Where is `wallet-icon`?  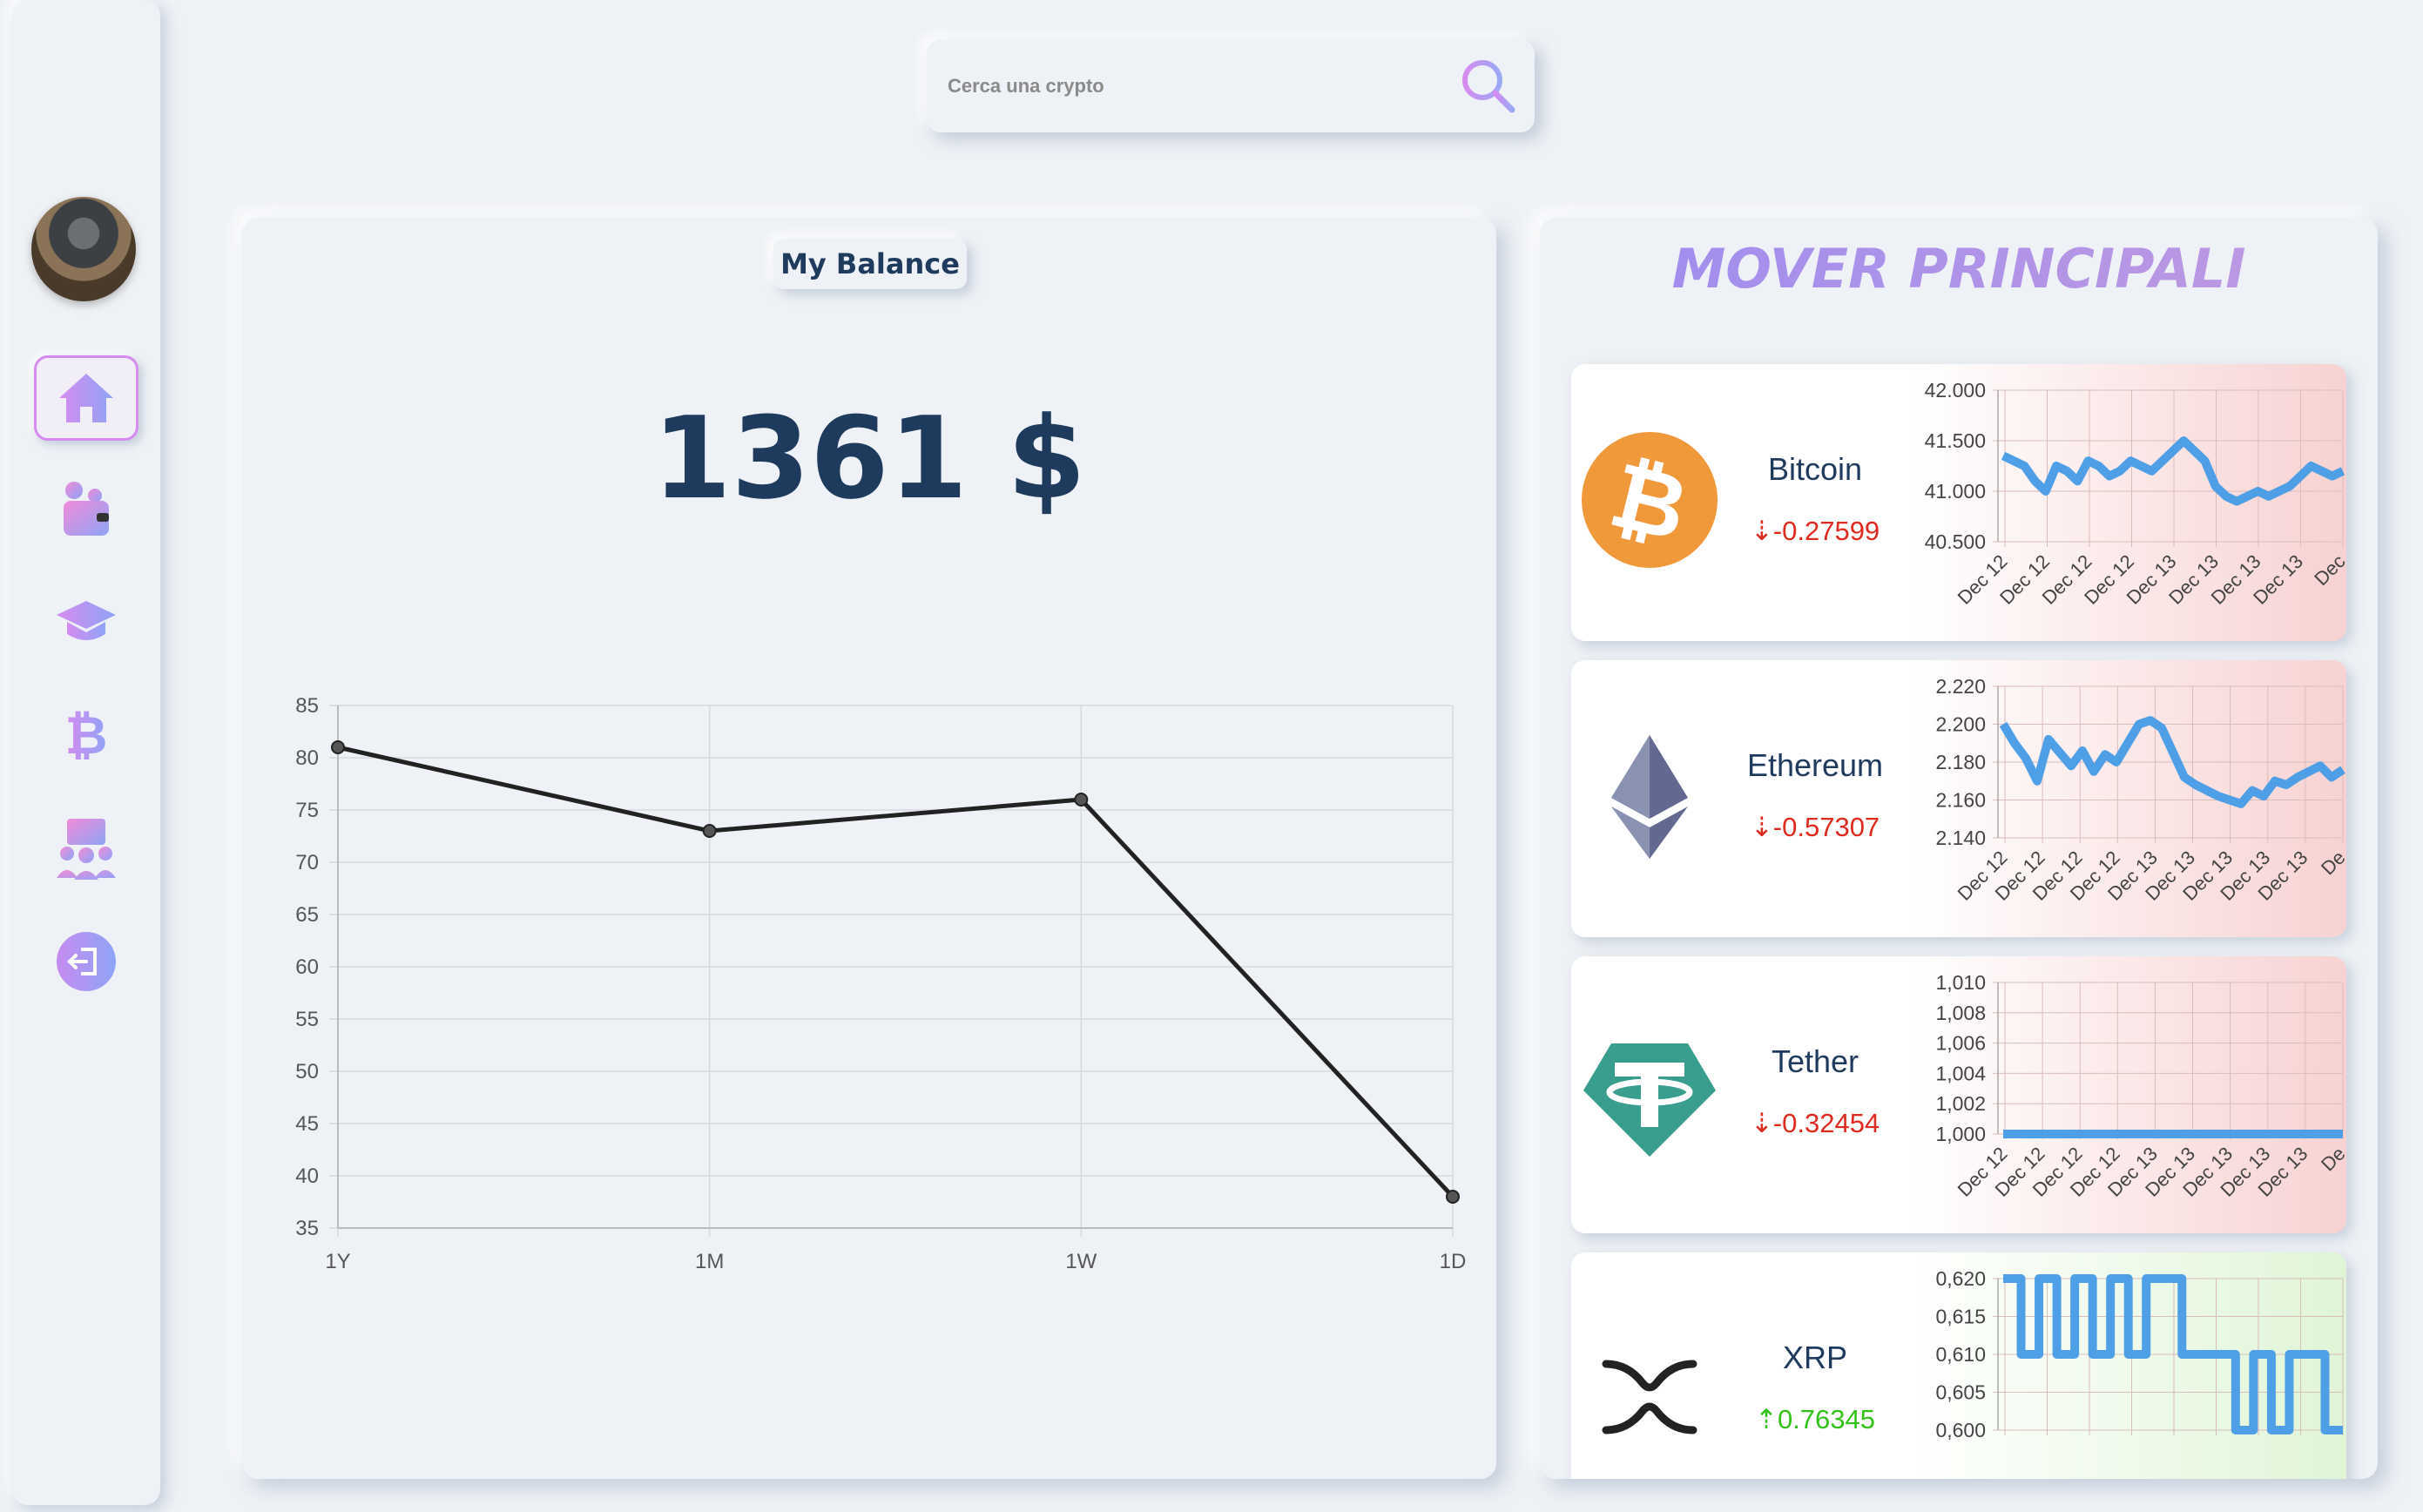
wallet-icon is located at coordinates (86, 509).